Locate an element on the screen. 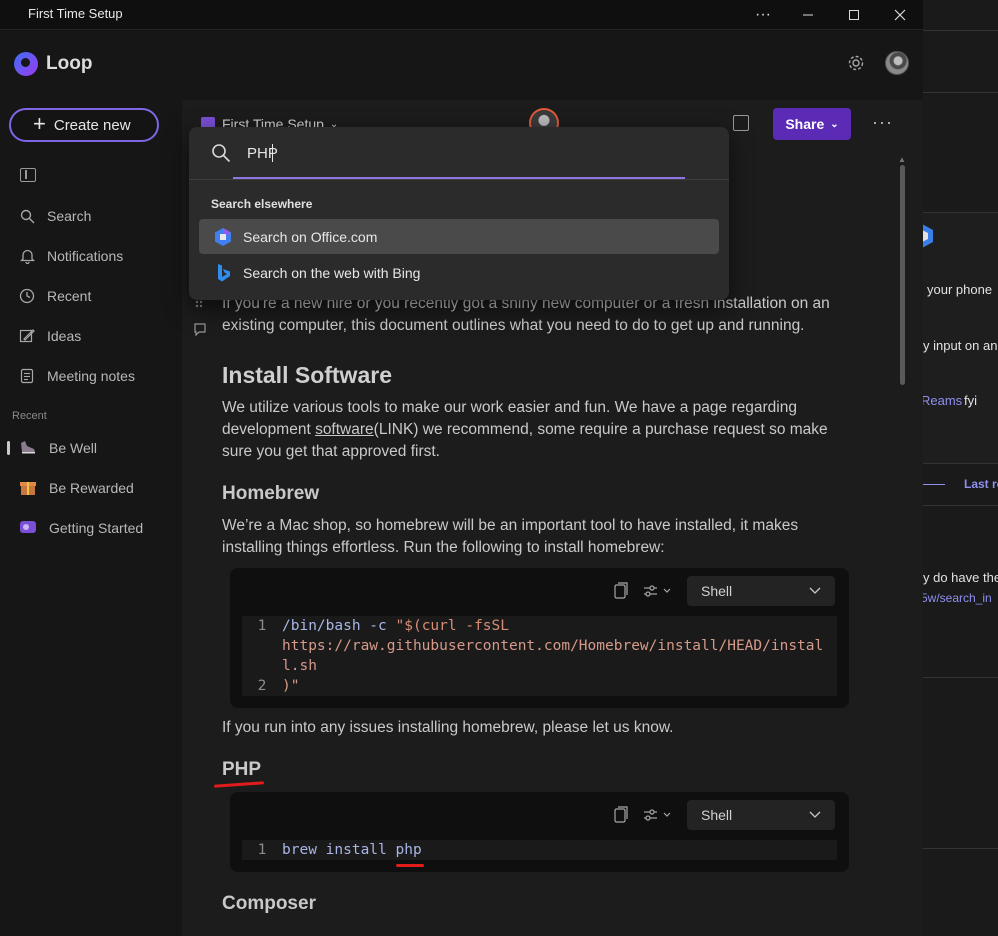 The width and height of the screenshot is (998, 936). recent-section-label: Recent is located at coordinates (29, 416).